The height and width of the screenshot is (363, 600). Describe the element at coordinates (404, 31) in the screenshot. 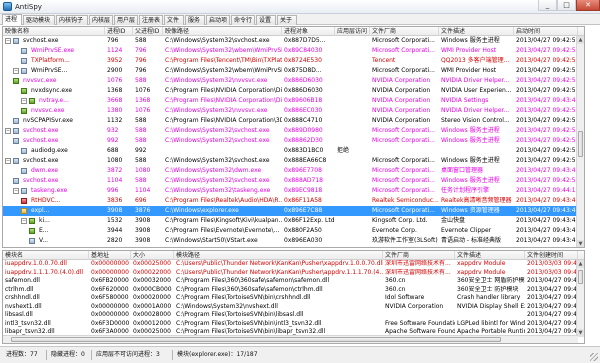

I see `process-column-header: 文件厂商` at that location.